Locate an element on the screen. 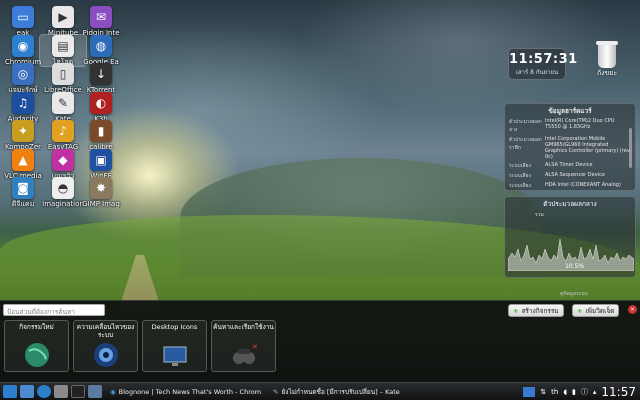 The height and width of the screenshot is (400, 640). camera-activity-icon is located at coordinates (106, 355).